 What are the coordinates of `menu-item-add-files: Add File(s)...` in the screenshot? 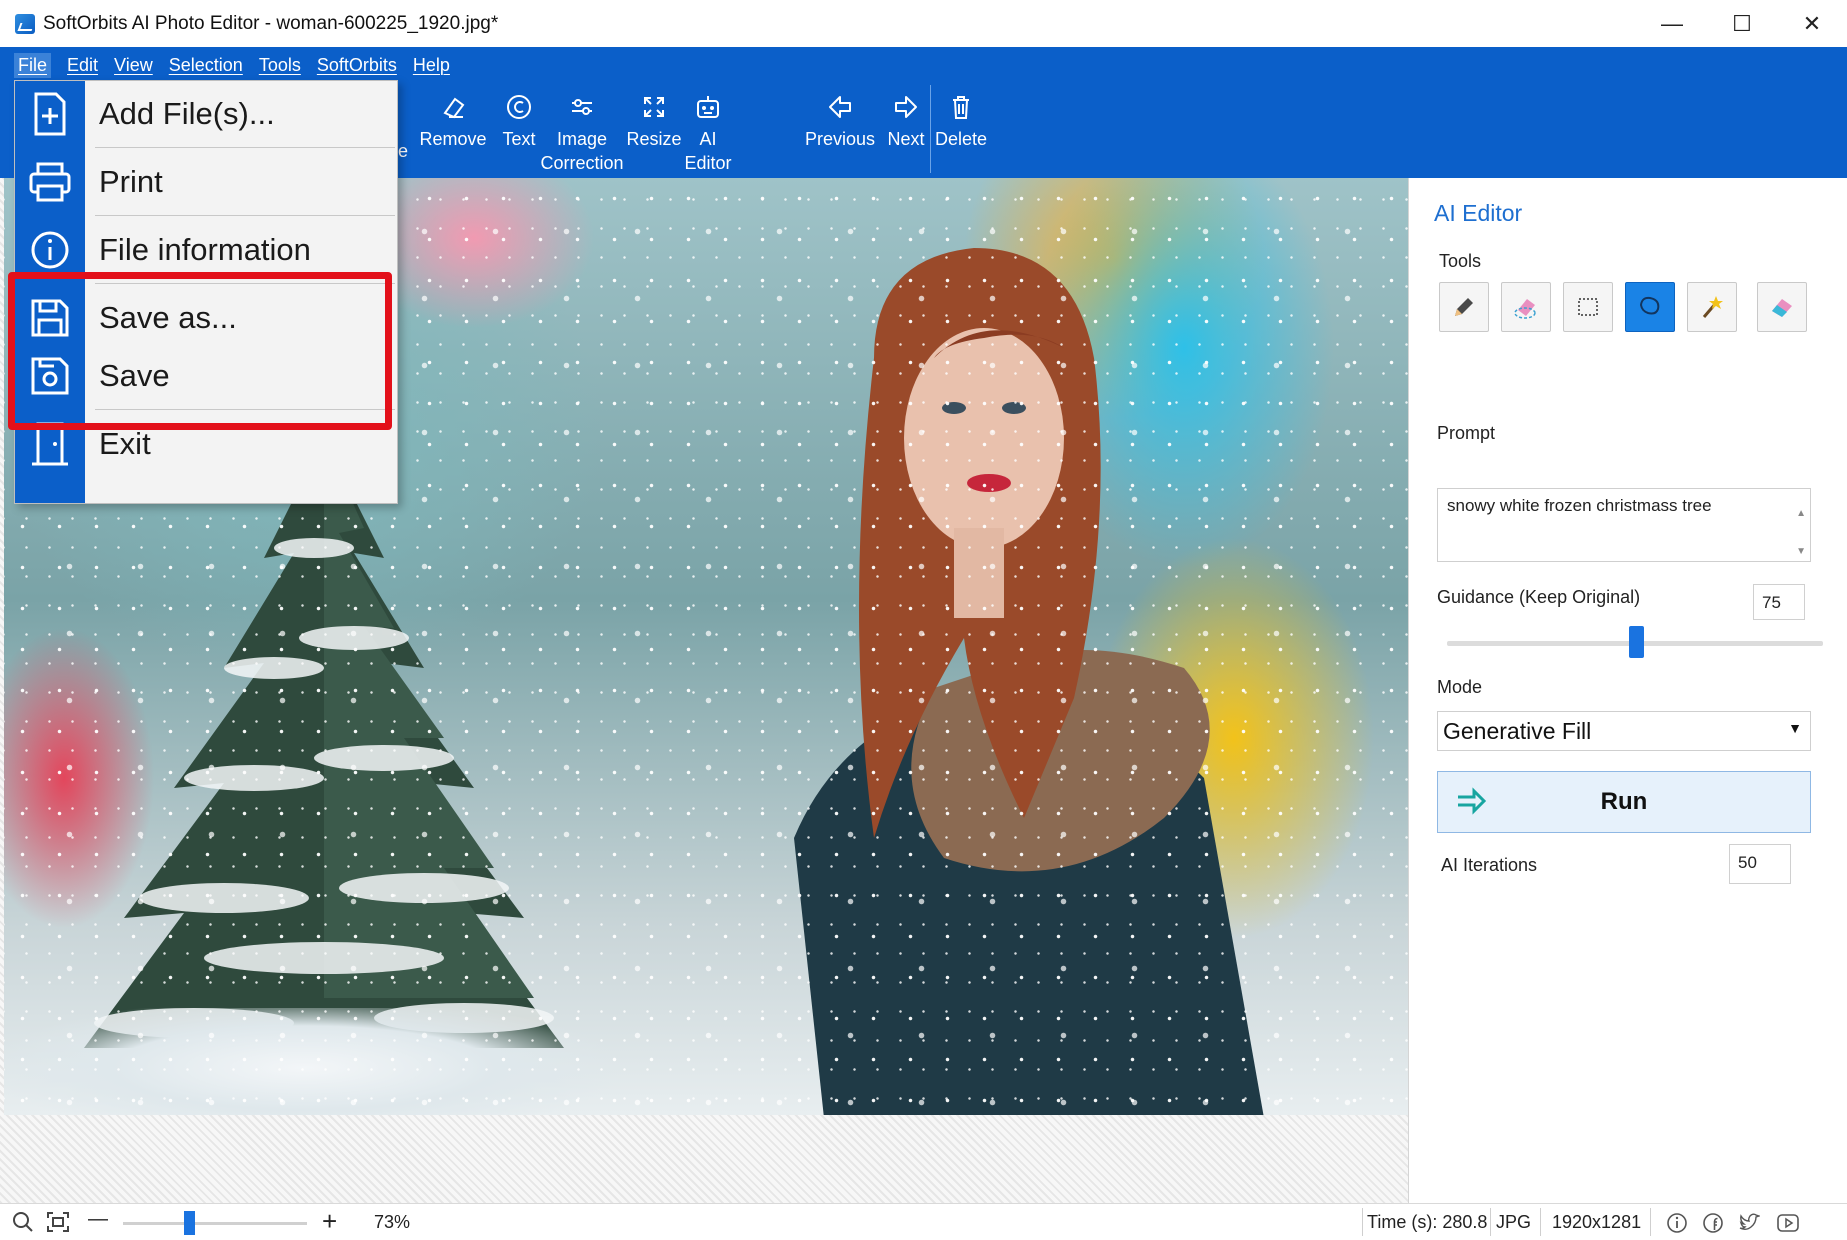 It's located at (207, 114).